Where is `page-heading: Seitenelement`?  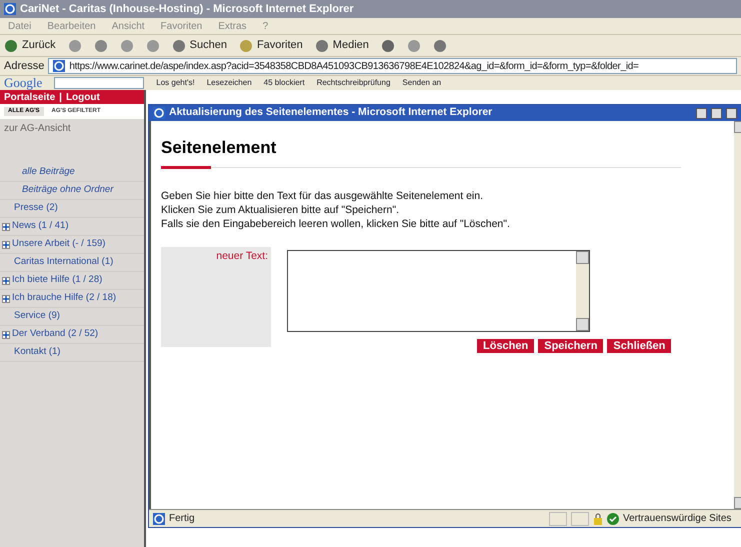
page-heading: Seitenelement is located at coordinates (219, 148).